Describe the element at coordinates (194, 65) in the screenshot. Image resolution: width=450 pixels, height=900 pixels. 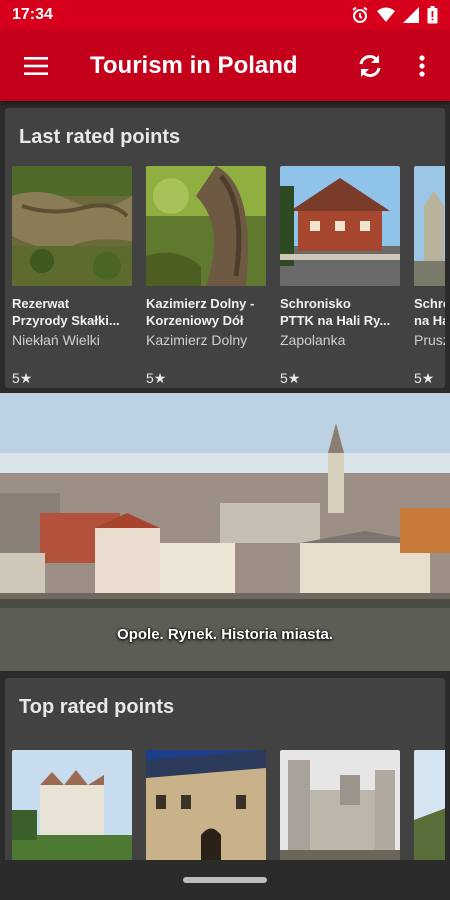
I see `app-title: Tourism in Poland` at that location.